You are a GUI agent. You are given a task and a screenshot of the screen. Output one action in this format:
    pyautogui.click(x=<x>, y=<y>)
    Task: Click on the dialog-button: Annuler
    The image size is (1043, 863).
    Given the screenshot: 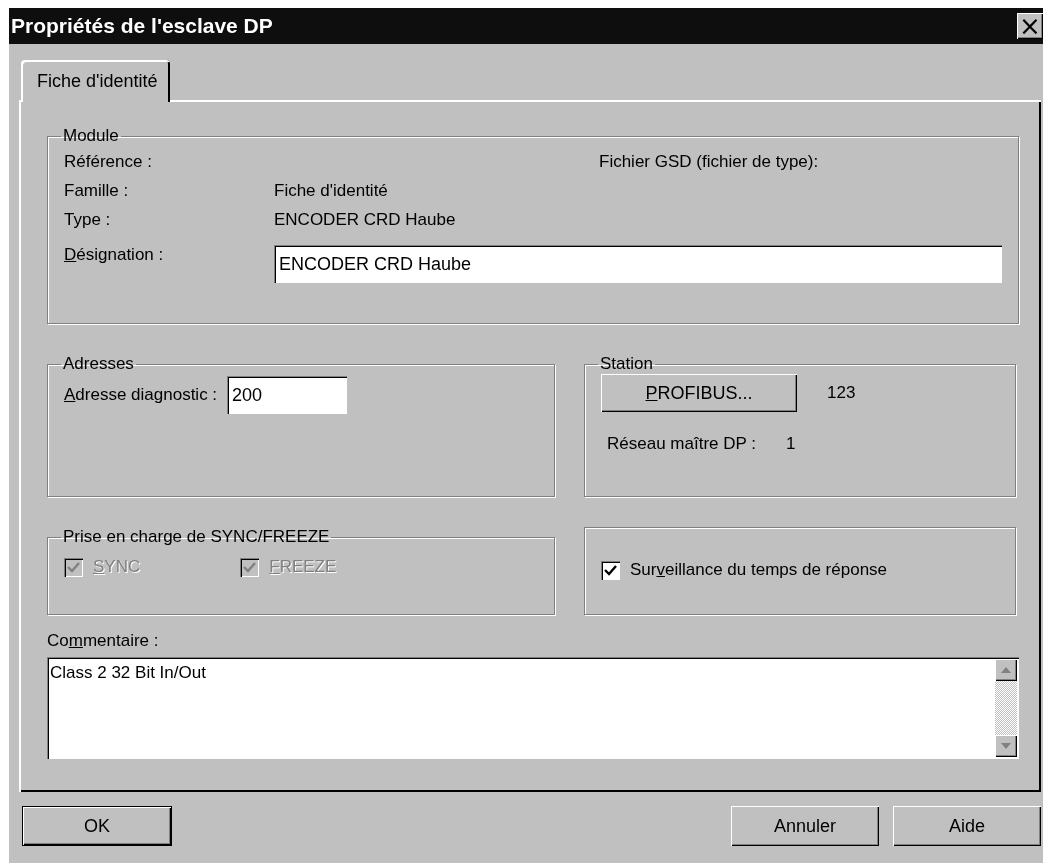 What is the action you would take?
    pyautogui.click(x=805, y=826)
    